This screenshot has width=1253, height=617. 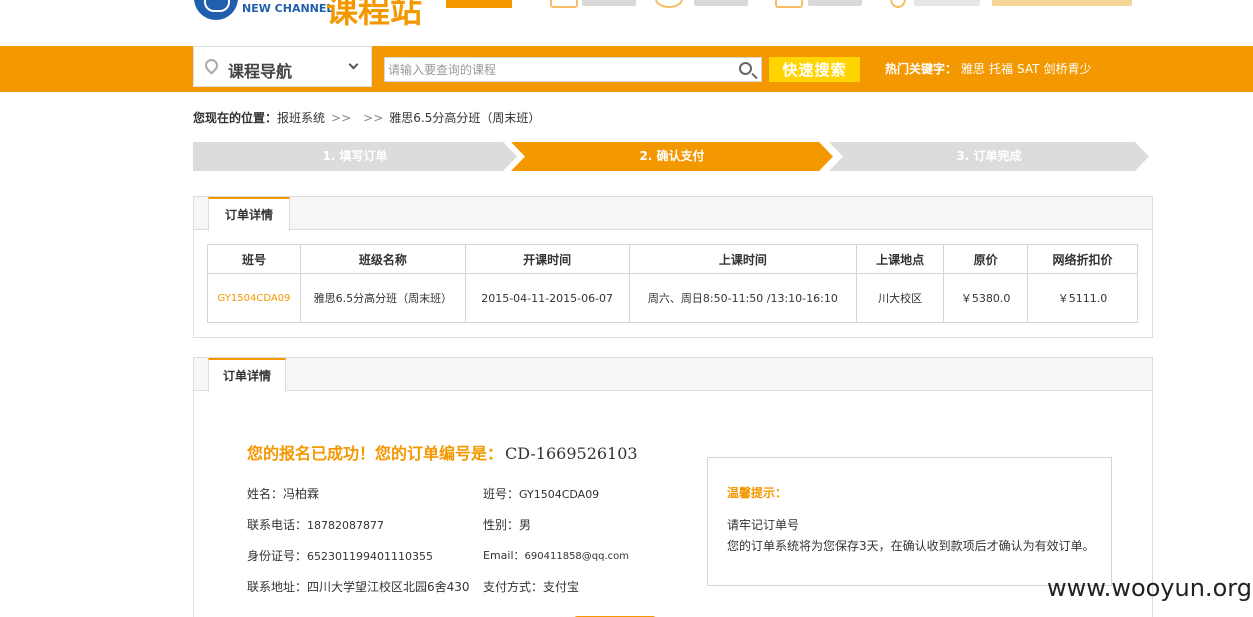 I want to click on info-class-no: 班号：GY1504CDA09, so click(x=541, y=493).